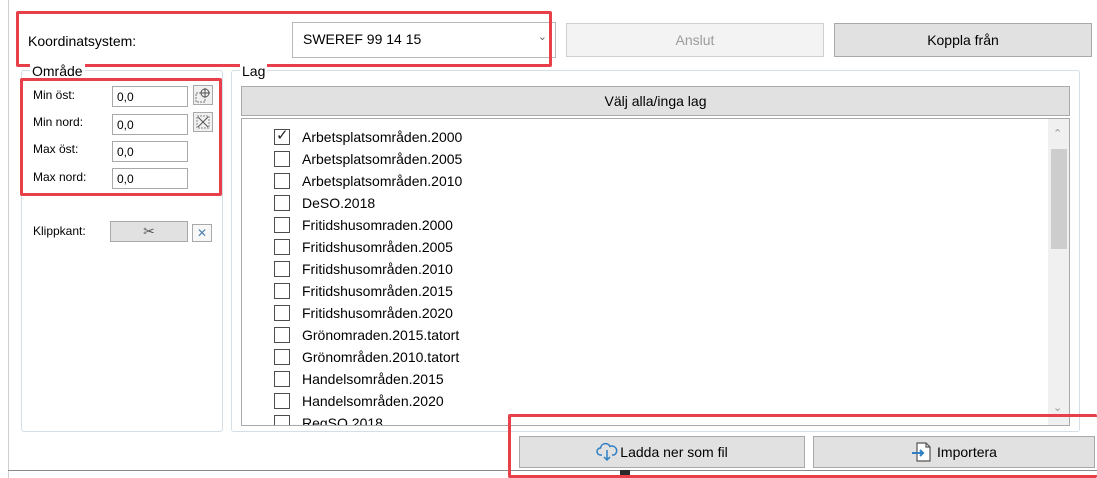 The width and height of the screenshot is (1097, 478). What do you see at coordinates (59, 231) in the screenshot?
I see `clip-label: Klippkant:` at bounding box center [59, 231].